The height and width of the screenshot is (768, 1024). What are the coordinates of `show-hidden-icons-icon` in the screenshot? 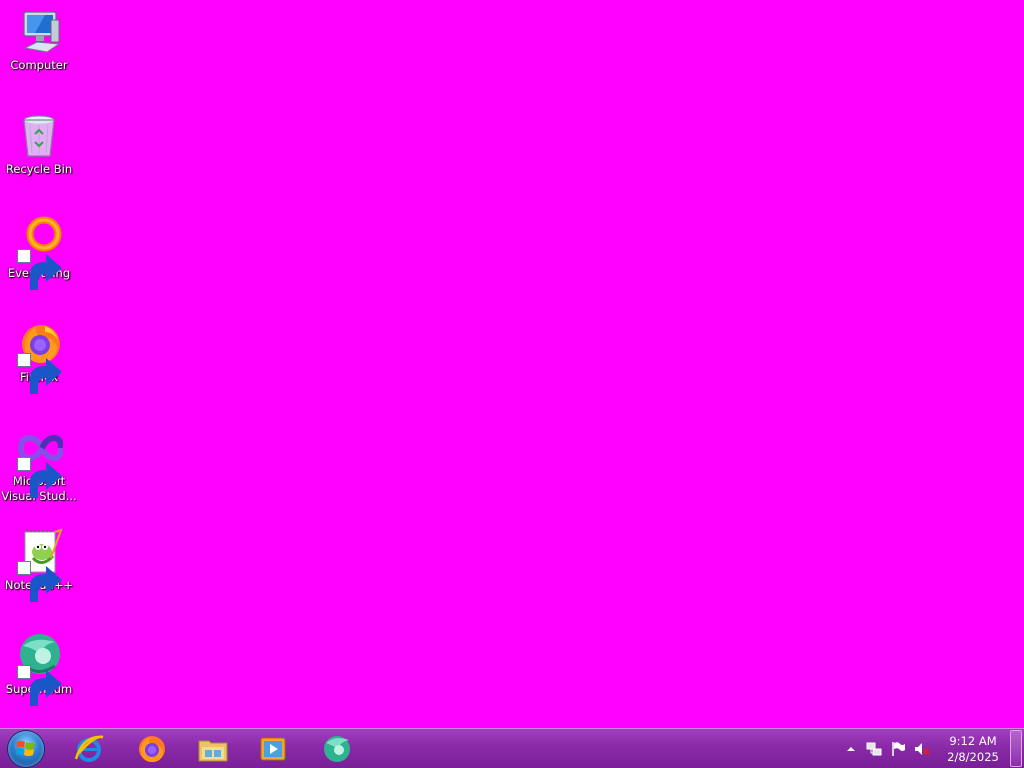 It's located at (851, 749).